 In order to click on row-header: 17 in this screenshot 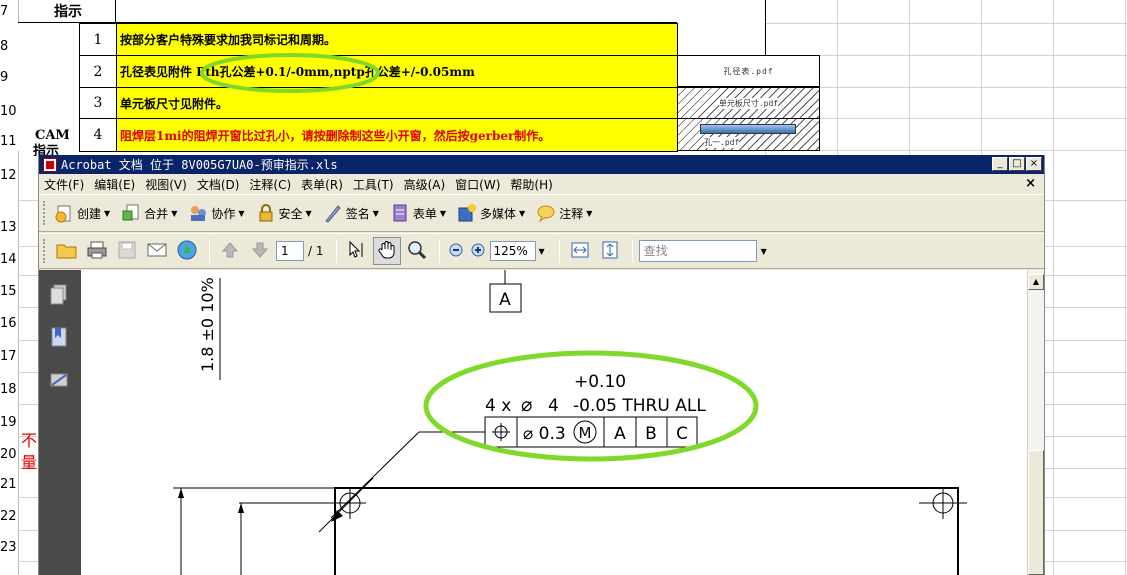, I will do `click(9, 356)`.